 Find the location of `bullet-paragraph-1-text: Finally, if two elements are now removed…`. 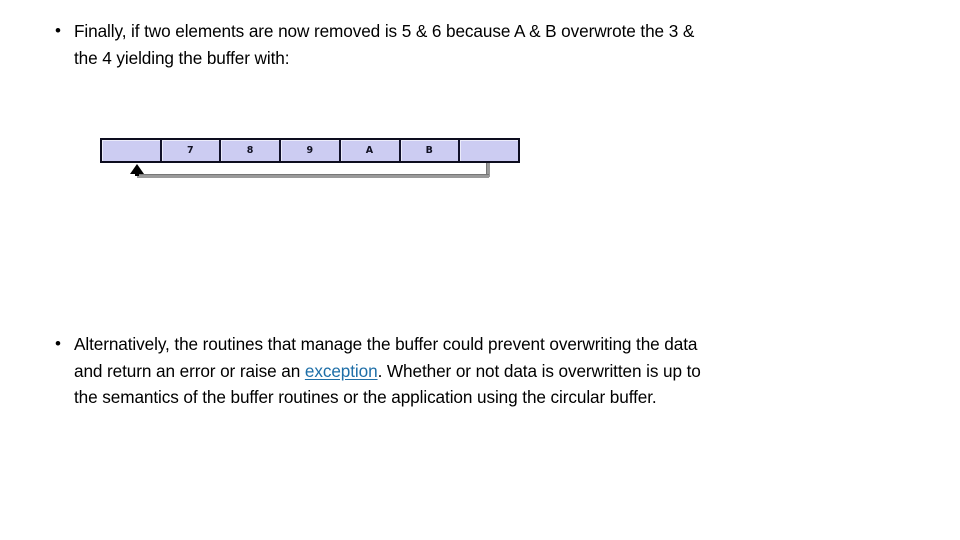

bullet-paragraph-1-text: Finally, if two elements are now removed… is located at coordinates (491, 44).